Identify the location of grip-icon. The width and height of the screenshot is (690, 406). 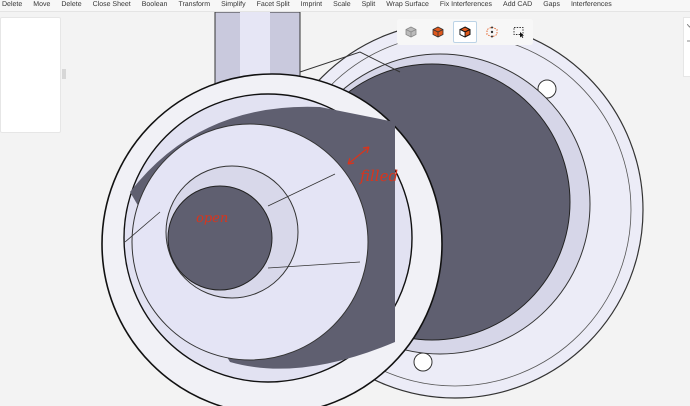
(64, 74).